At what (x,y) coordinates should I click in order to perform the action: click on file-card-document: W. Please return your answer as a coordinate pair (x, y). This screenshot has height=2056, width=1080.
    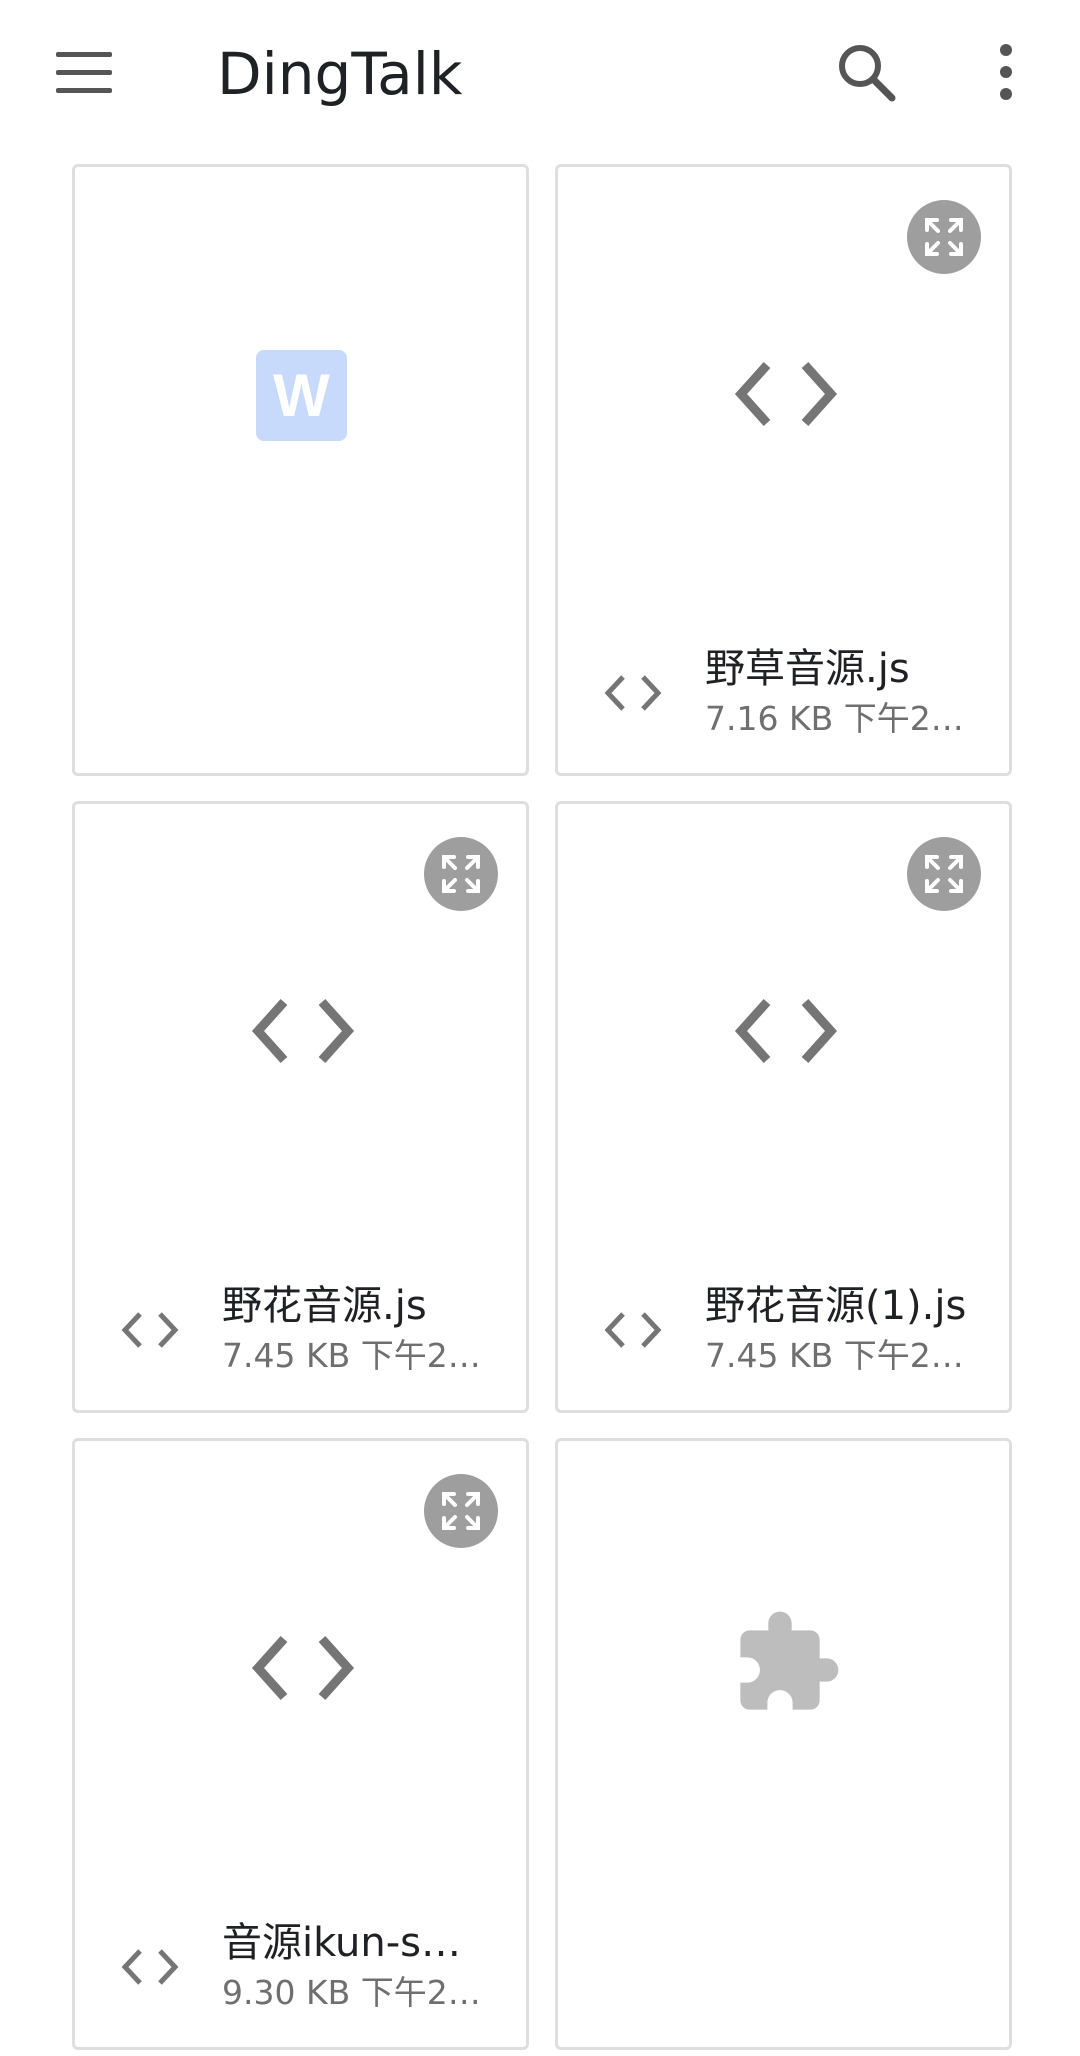
    Looking at the image, I should click on (300, 470).